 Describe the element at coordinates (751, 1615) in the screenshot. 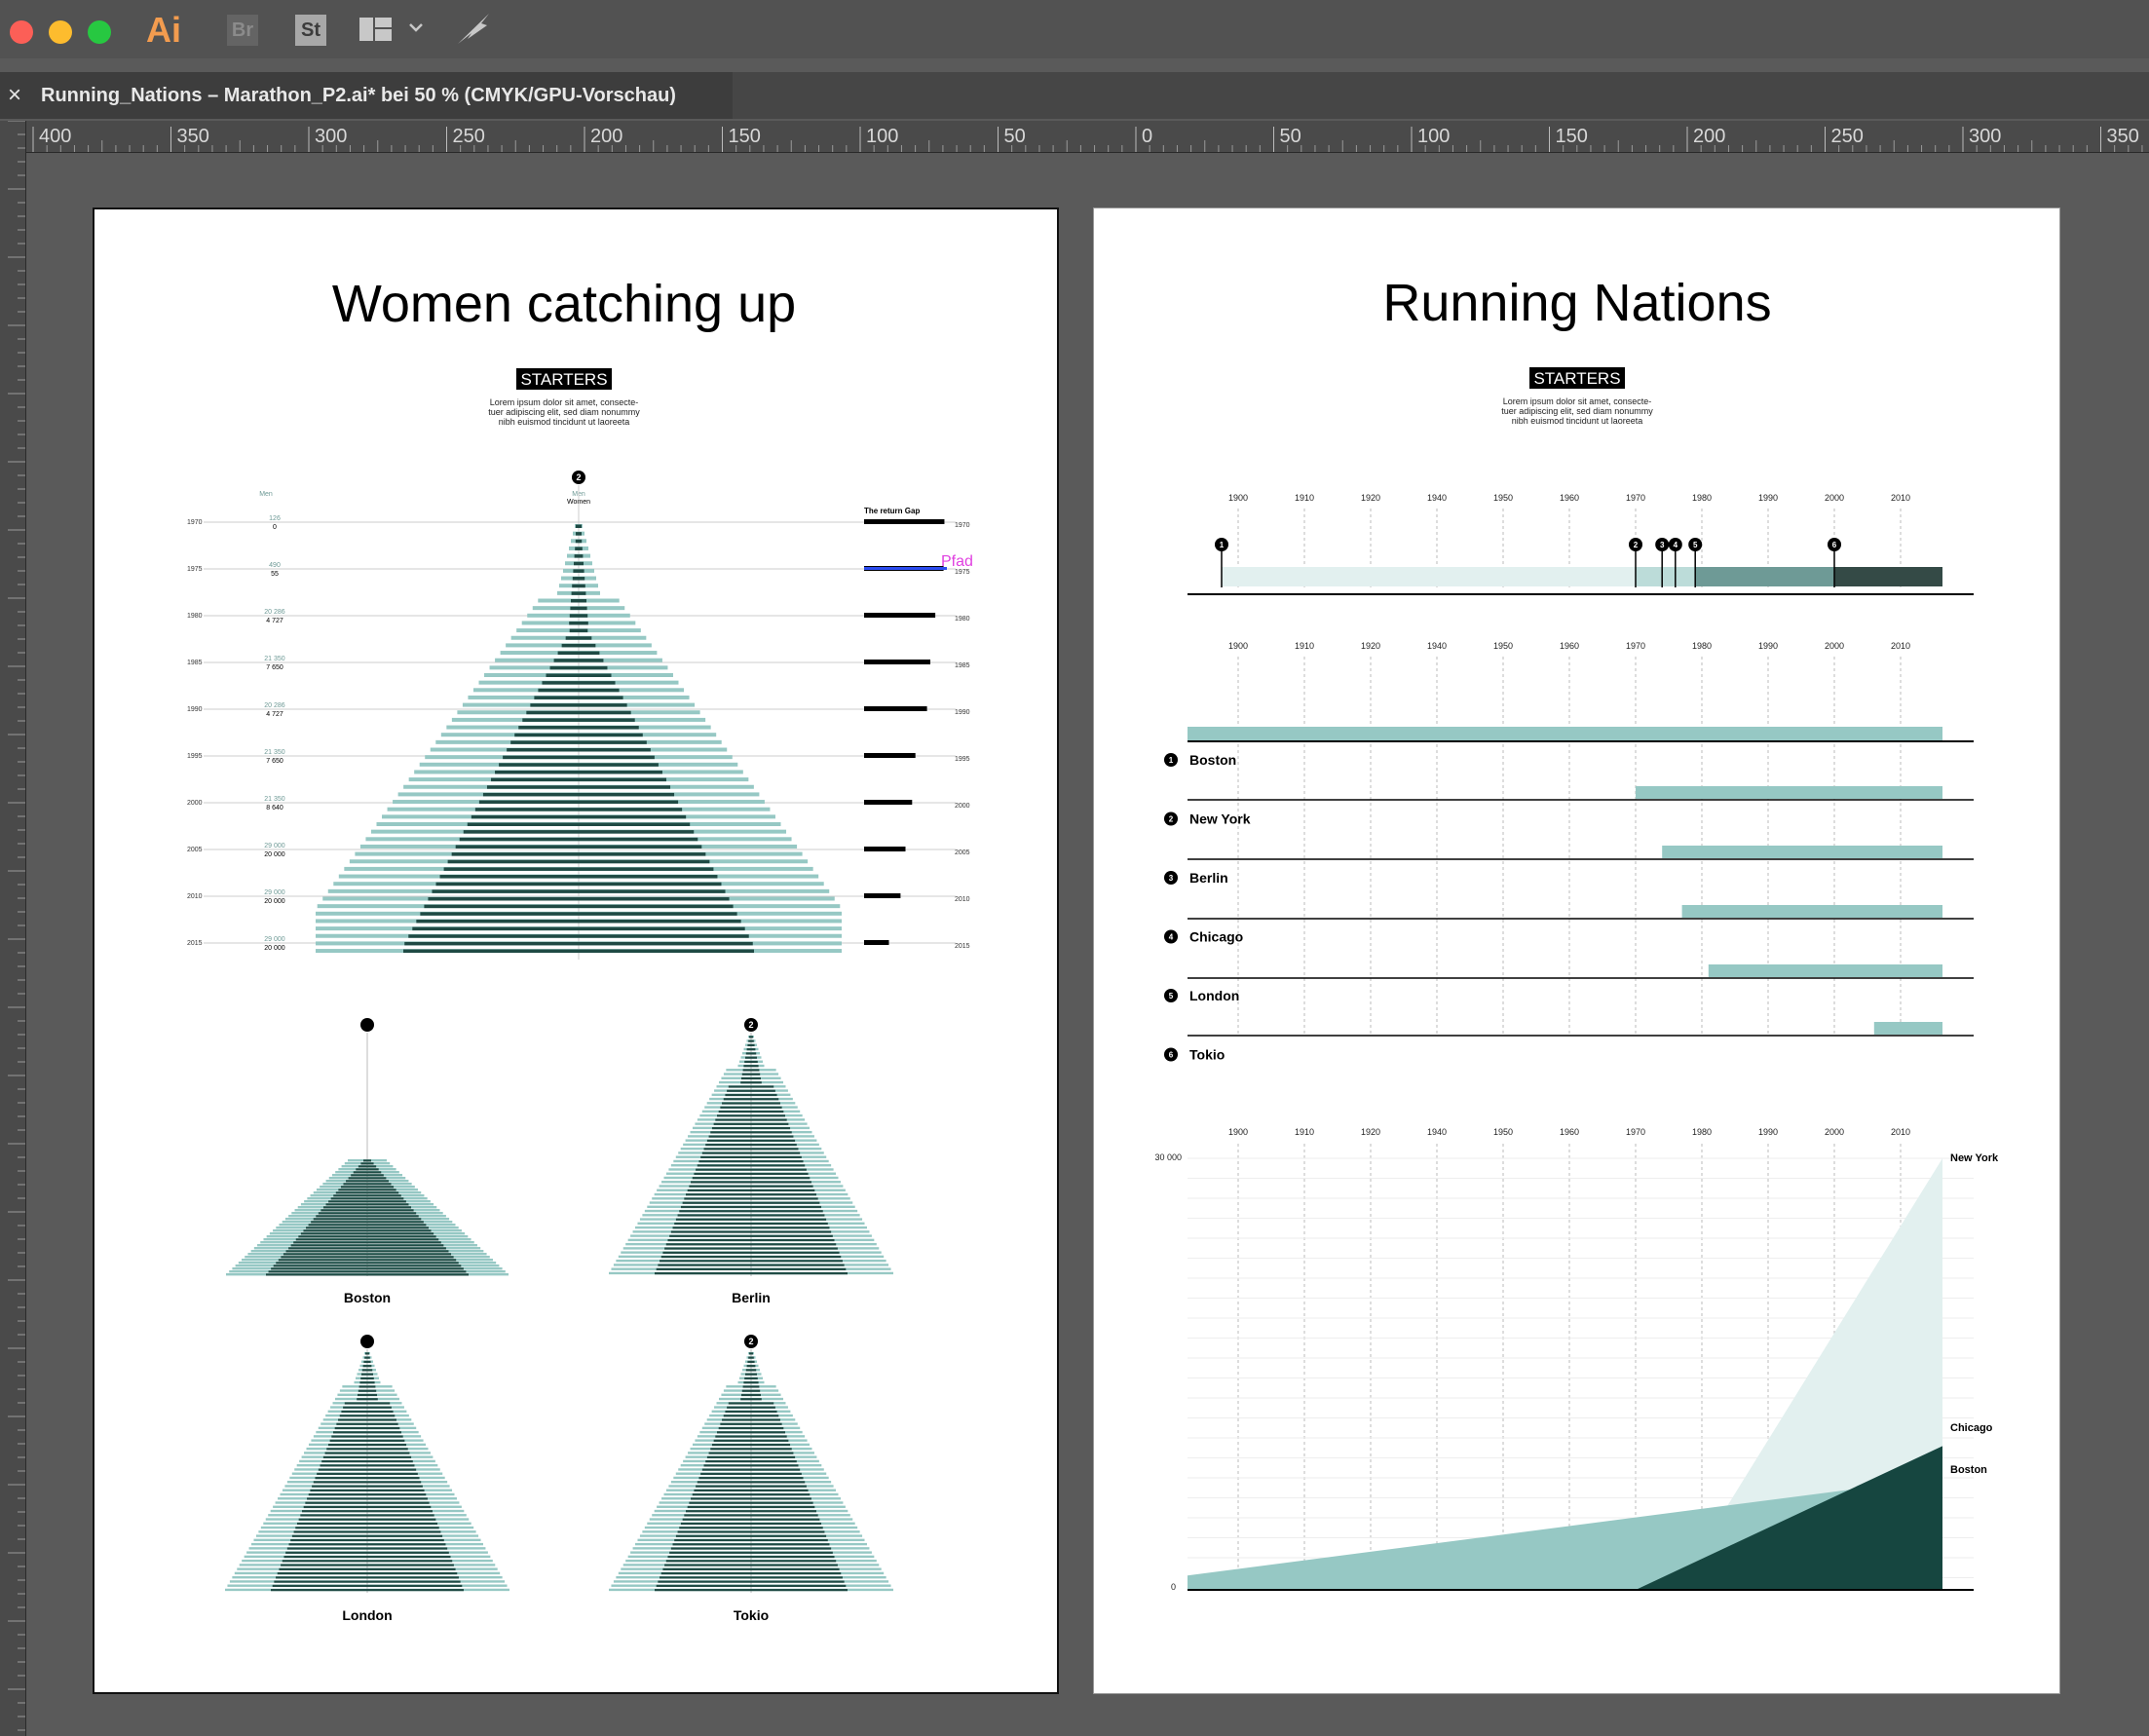

I see `city-label: Tokio` at that location.